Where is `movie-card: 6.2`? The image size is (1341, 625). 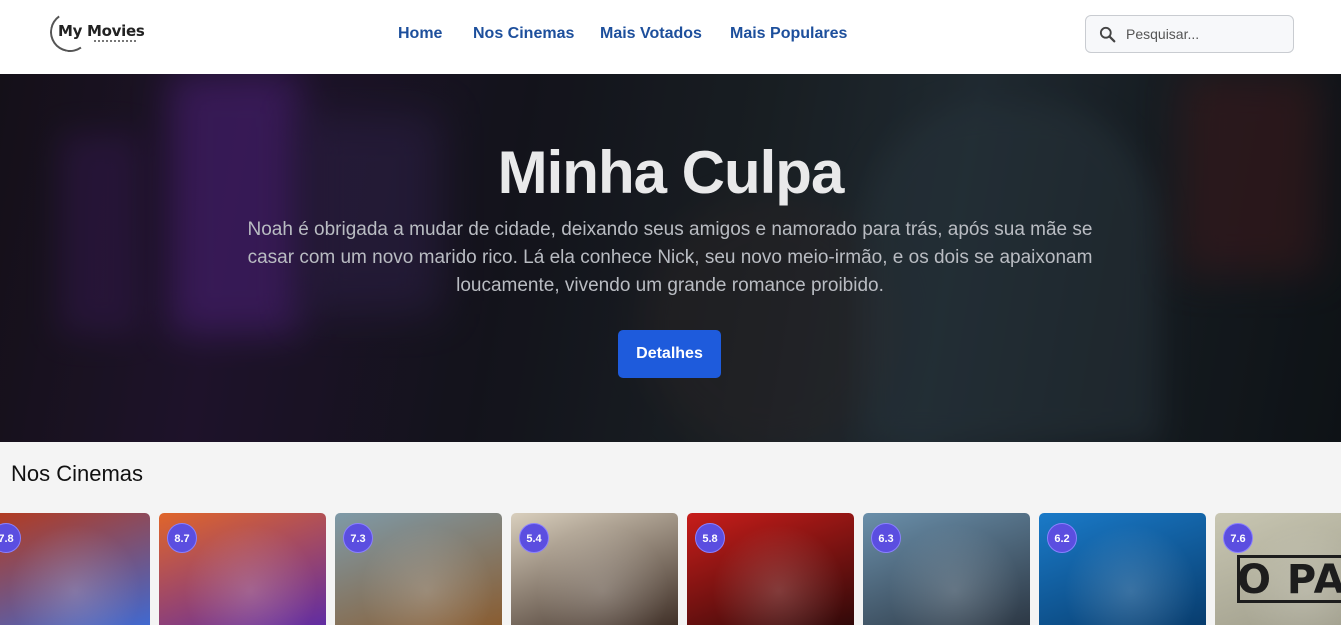 movie-card: 6.2 is located at coordinates (1122, 569).